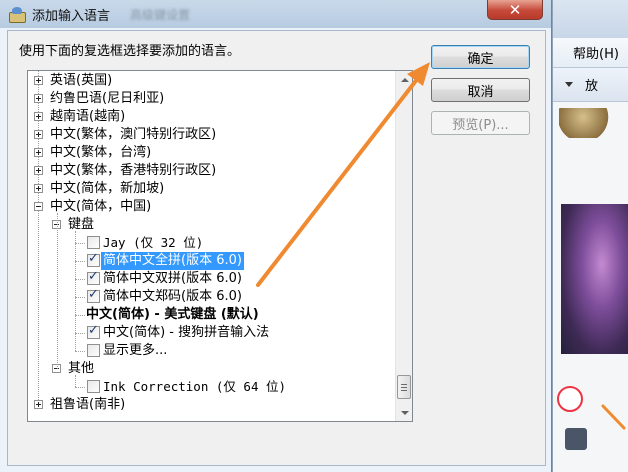 Image resolution: width=628 pixels, height=472 pixels. I want to click on other-checkbox, so click(93, 386).